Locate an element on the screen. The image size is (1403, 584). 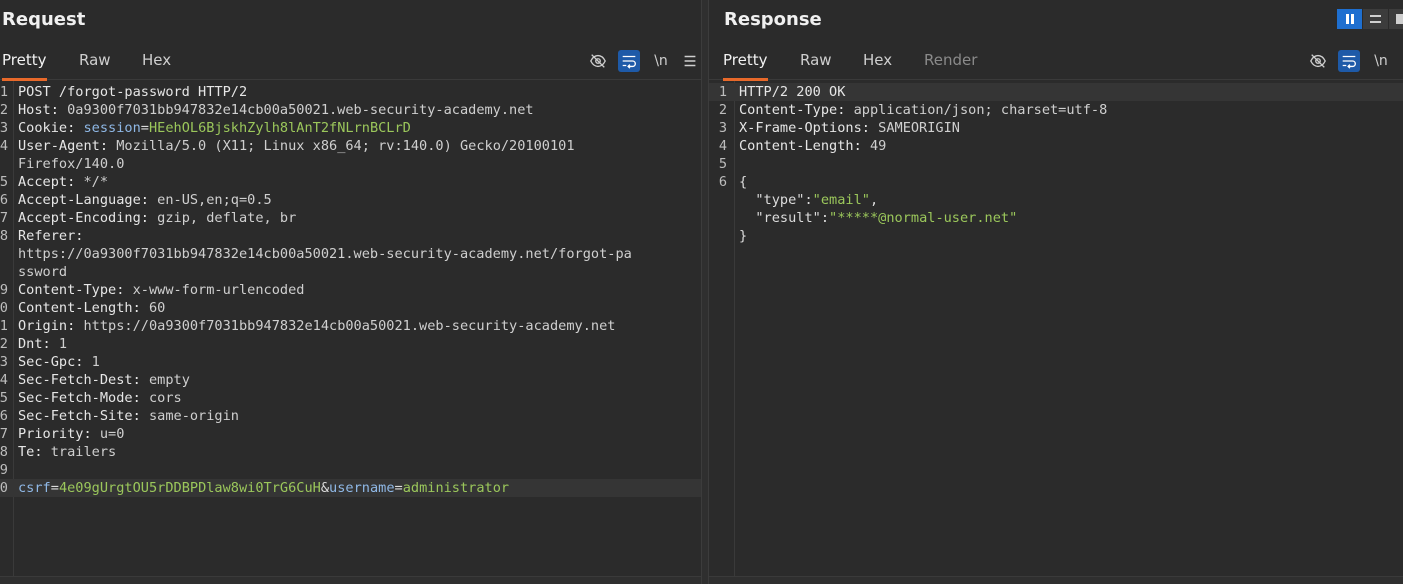
code-token: User-Agent: is located at coordinates (67, 146).